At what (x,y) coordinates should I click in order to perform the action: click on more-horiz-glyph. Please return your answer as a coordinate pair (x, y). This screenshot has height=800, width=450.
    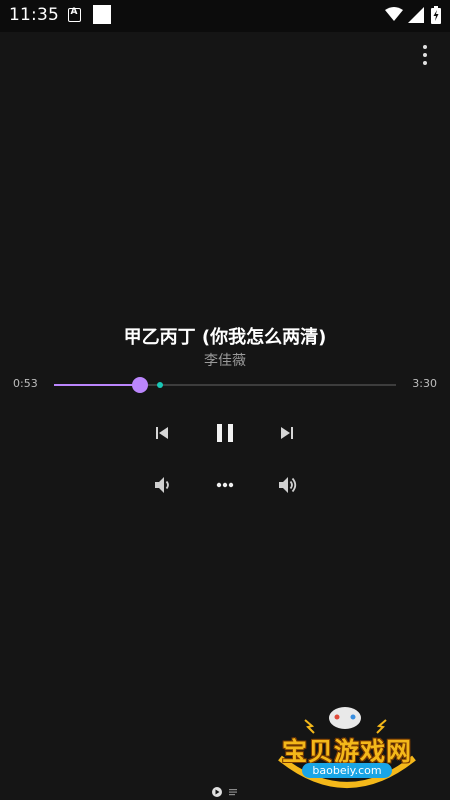
    Looking at the image, I should click on (225, 485).